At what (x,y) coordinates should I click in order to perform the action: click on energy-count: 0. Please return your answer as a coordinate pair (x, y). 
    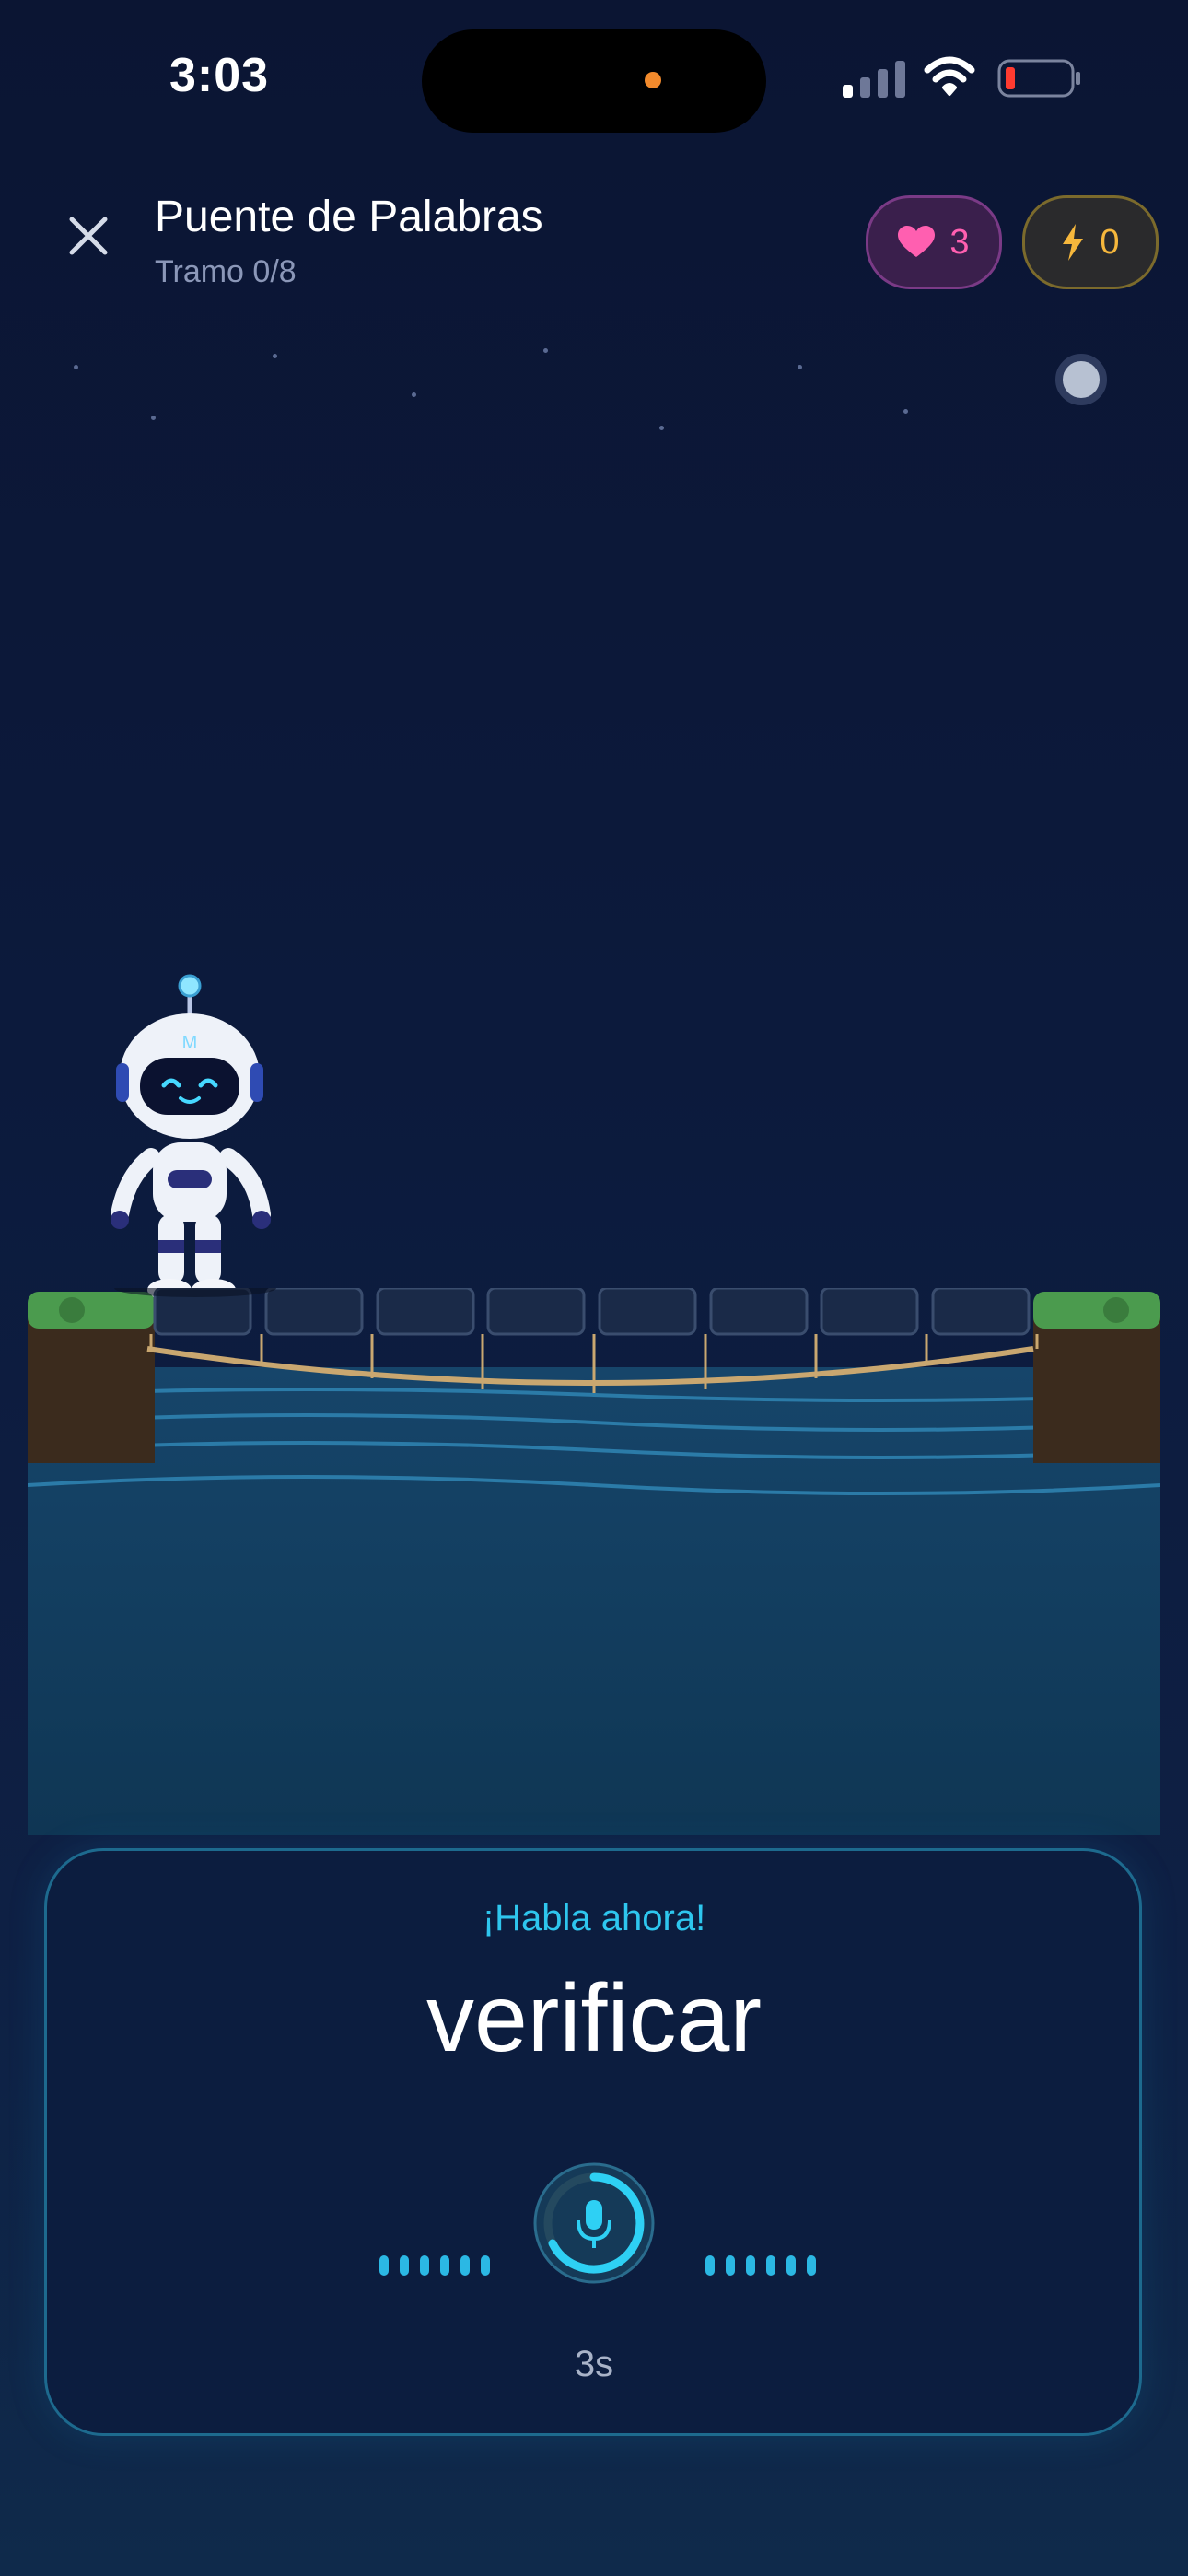
    Looking at the image, I should click on (1110, 242).